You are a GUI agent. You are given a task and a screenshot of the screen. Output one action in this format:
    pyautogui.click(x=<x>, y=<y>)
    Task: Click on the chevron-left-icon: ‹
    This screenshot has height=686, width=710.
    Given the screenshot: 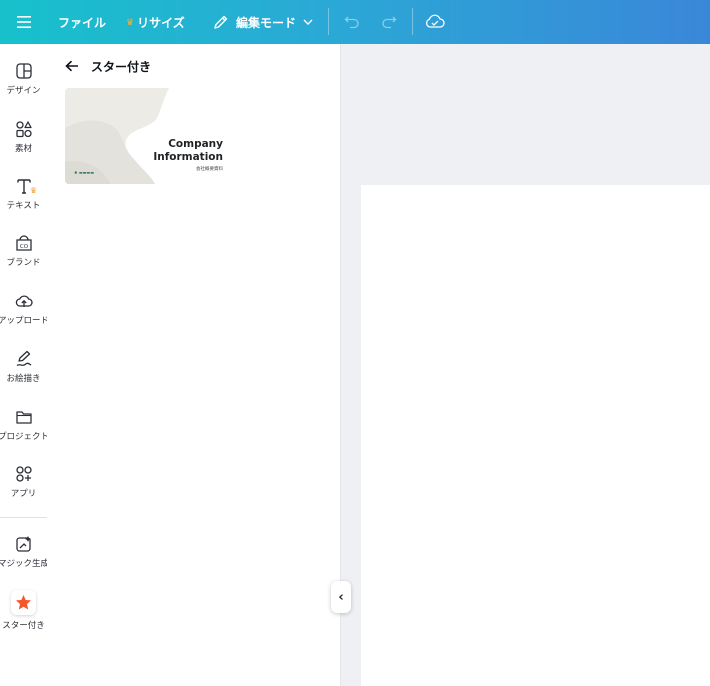 What is the action you would take?
    pyautogui.click(x=341, y=597)
    